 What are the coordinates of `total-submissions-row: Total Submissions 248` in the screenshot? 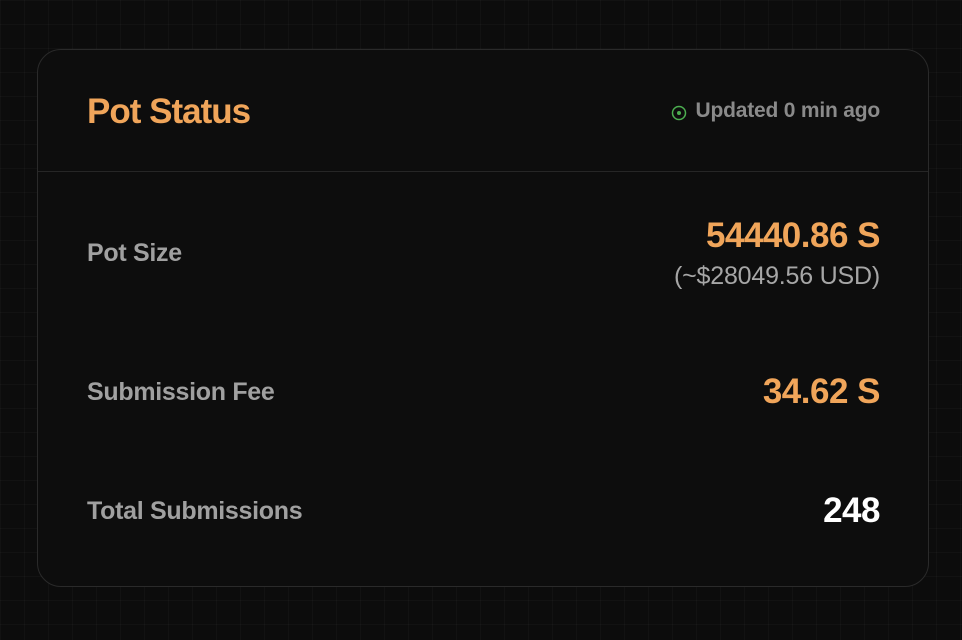 It's located at (483, 511).